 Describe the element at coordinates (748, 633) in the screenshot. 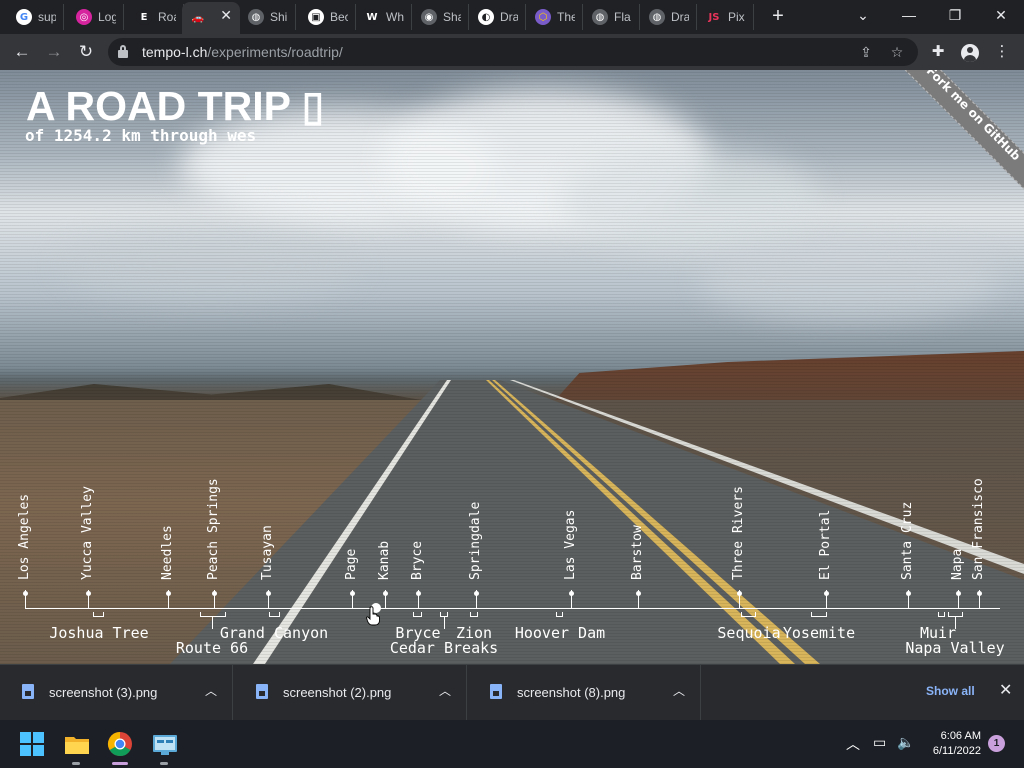

I see `region-label: Sequoia` at that location.